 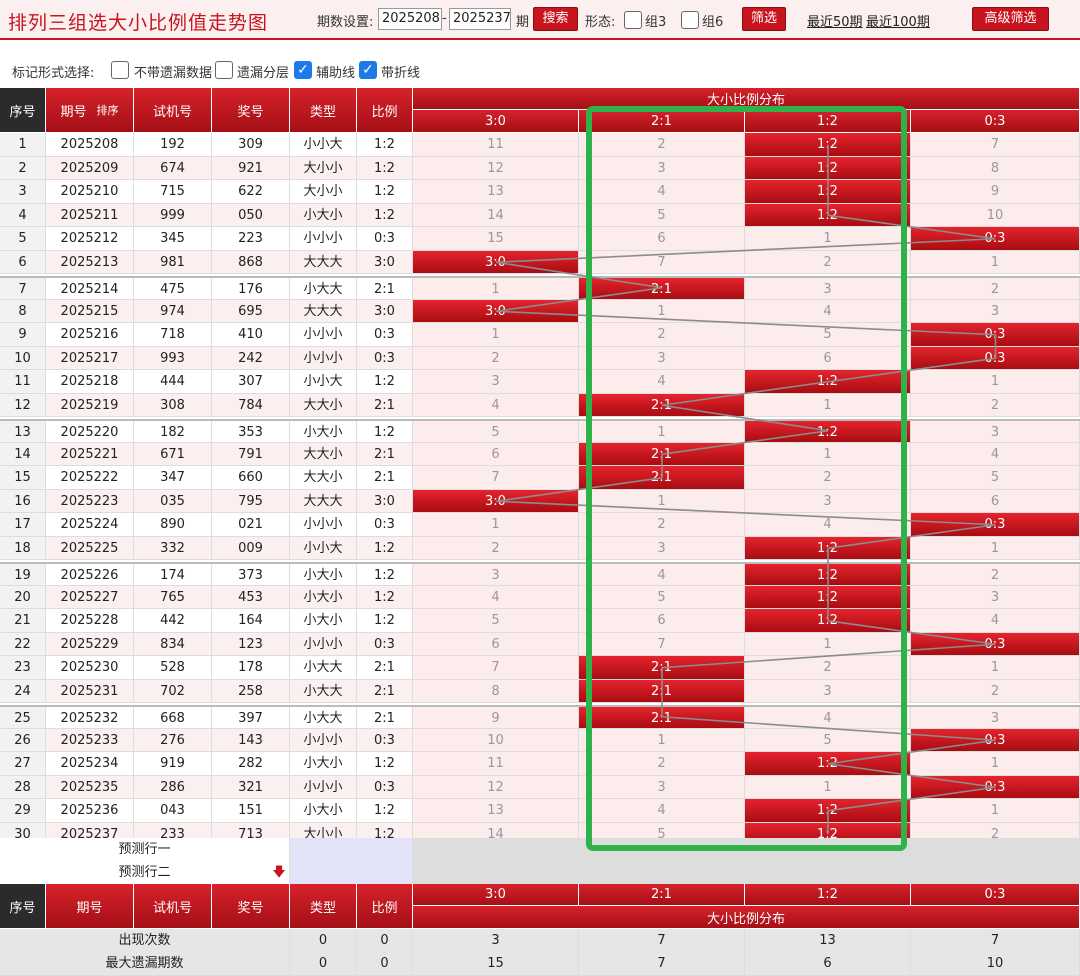 What do you see at coordinates (764, 19) in the screenshot?
I see `filter-button: 筛选` at bounding box center [764, 19].